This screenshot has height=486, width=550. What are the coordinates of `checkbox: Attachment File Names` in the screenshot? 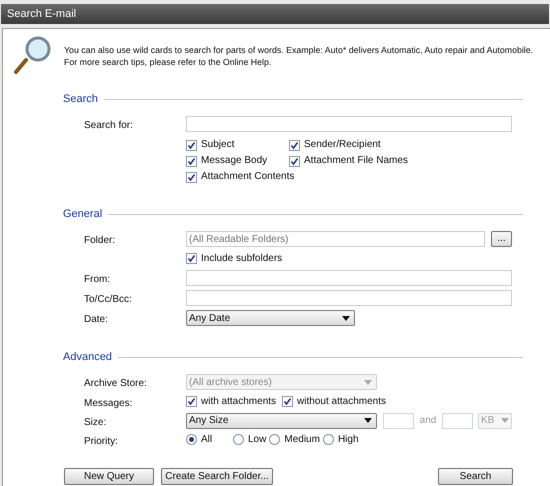 It's located at (348, 161).